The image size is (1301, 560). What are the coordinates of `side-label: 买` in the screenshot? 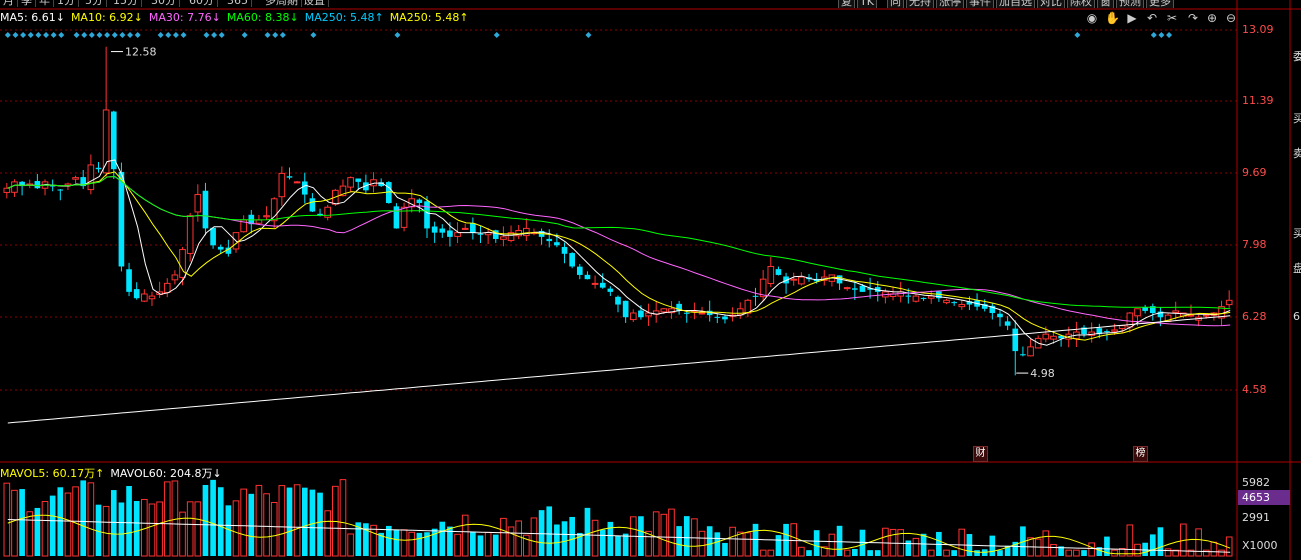 It's located at (1297, 233).